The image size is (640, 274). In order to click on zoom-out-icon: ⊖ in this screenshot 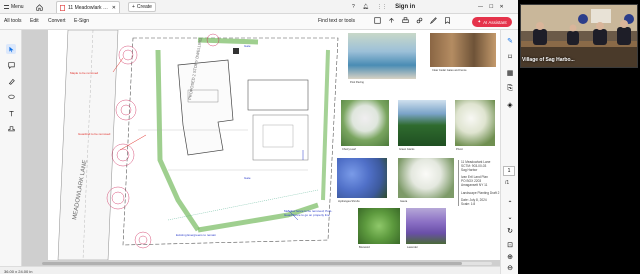, I will do `click(510, 268)`.